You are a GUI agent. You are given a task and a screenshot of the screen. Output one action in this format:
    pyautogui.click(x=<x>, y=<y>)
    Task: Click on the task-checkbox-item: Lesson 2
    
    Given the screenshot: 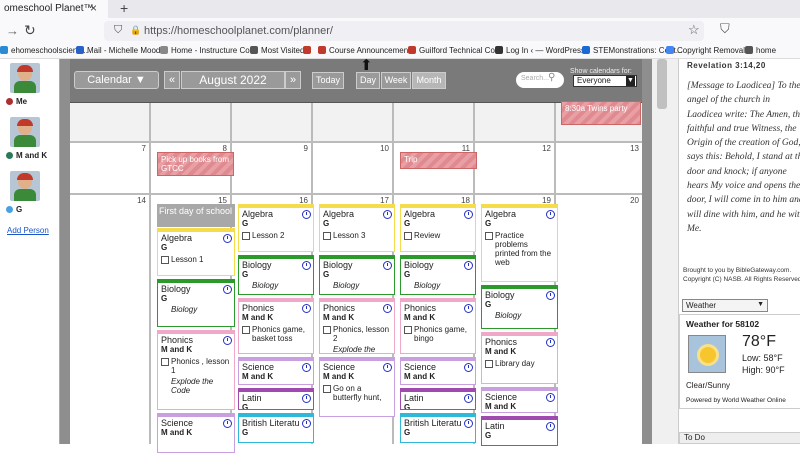 What is the action you would take?
    pyautogui.click(x=276, y=235)
    